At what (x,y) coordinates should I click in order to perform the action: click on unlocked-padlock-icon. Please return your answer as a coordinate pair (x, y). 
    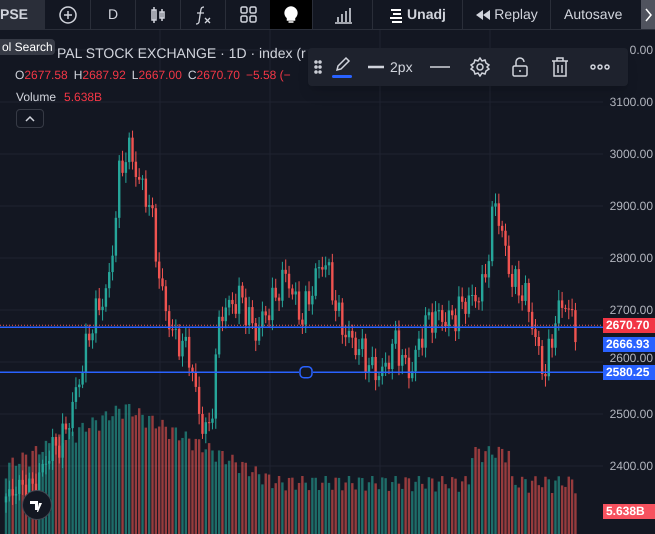
    Looking at the image, I should click on (519, 67).